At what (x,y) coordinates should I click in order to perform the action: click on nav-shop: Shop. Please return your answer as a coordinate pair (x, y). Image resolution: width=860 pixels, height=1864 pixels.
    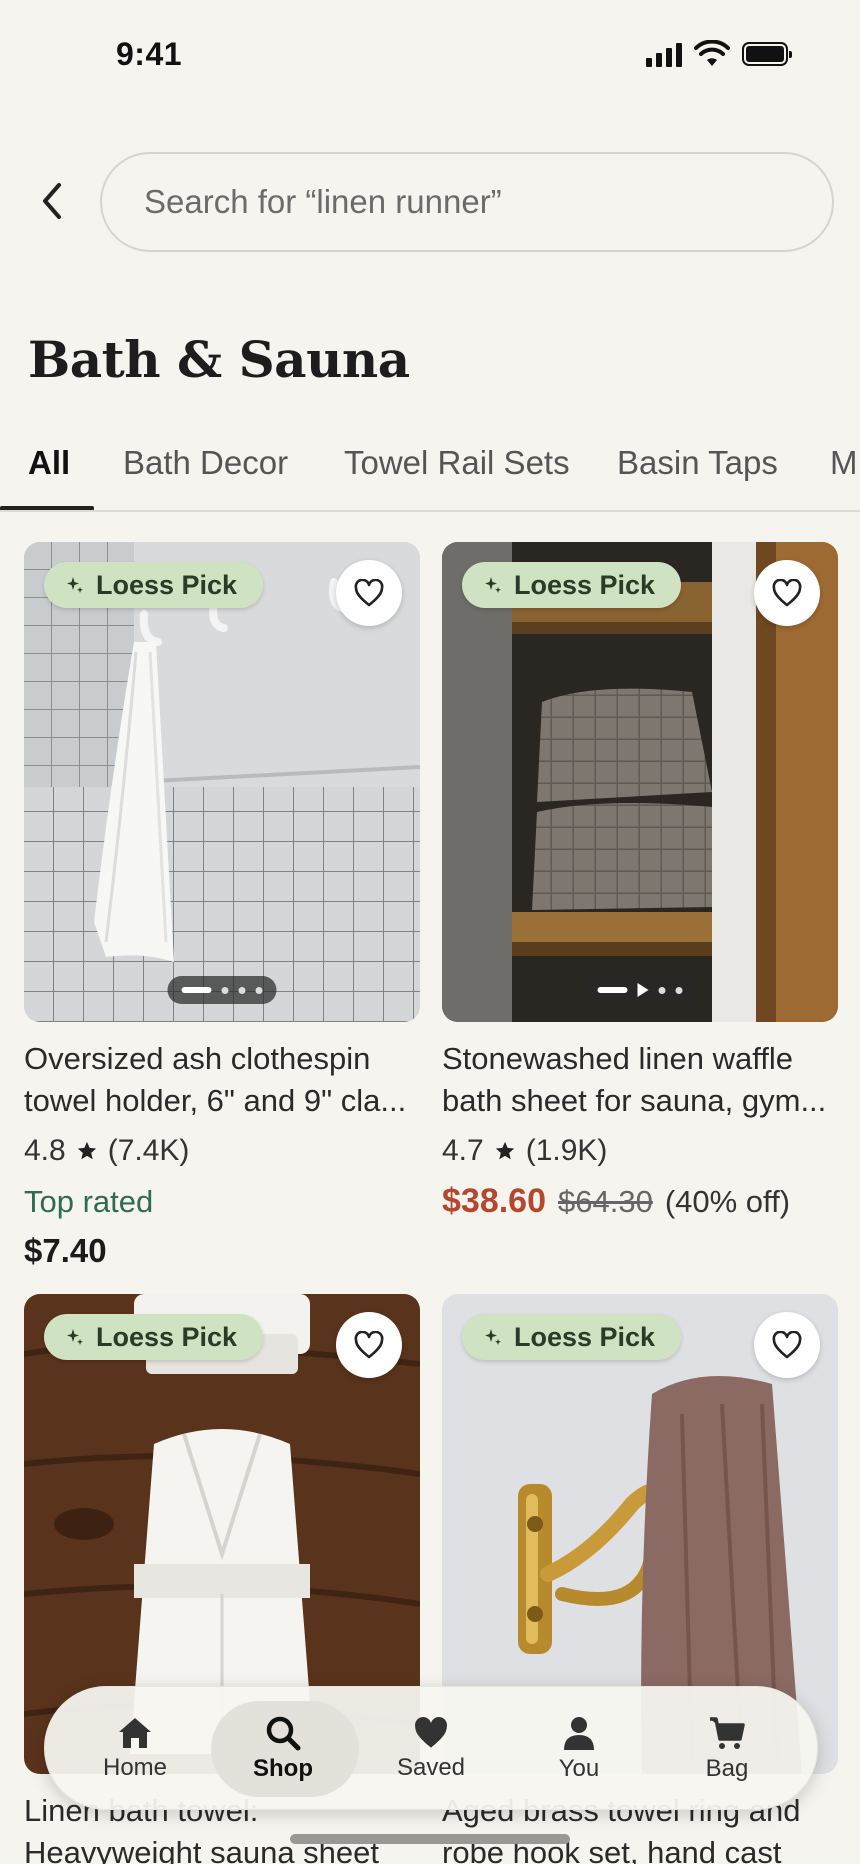
    Looking at the image, I should click on (283, 1749).